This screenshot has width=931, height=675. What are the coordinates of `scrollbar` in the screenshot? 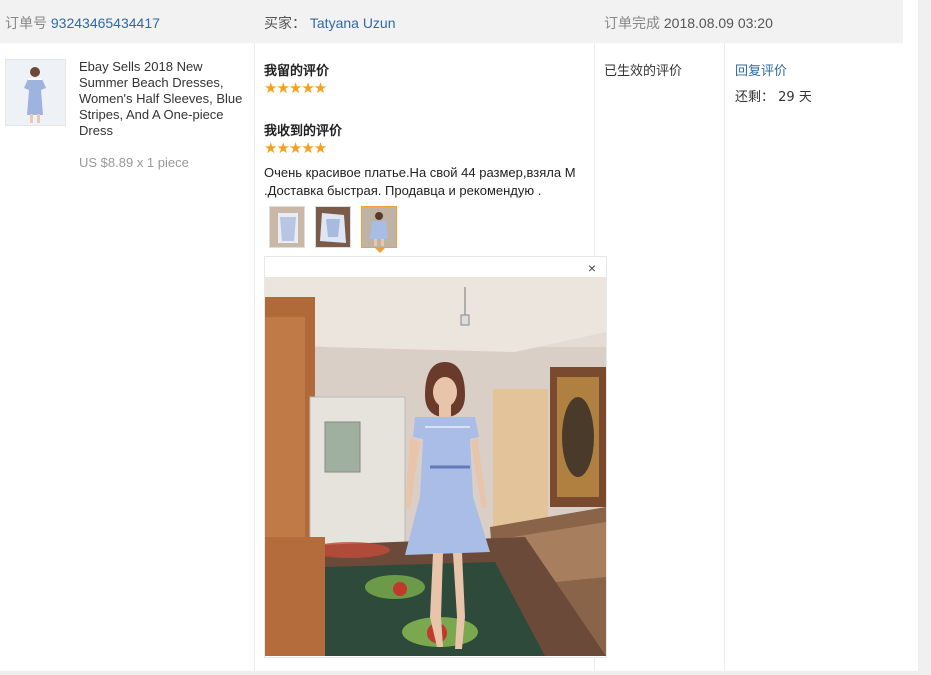 It's located at (924, 337).